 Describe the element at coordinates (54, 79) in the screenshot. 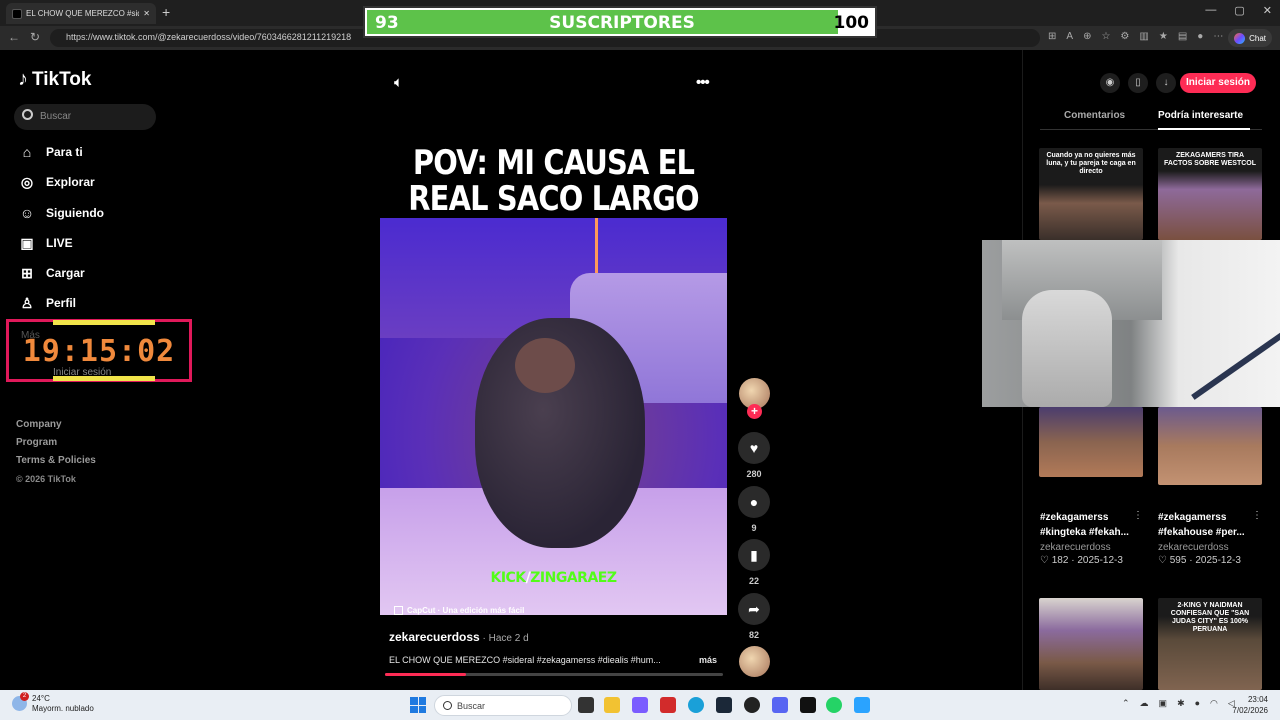

I see `tiktok-logo: ♪ TikTok` at that location.